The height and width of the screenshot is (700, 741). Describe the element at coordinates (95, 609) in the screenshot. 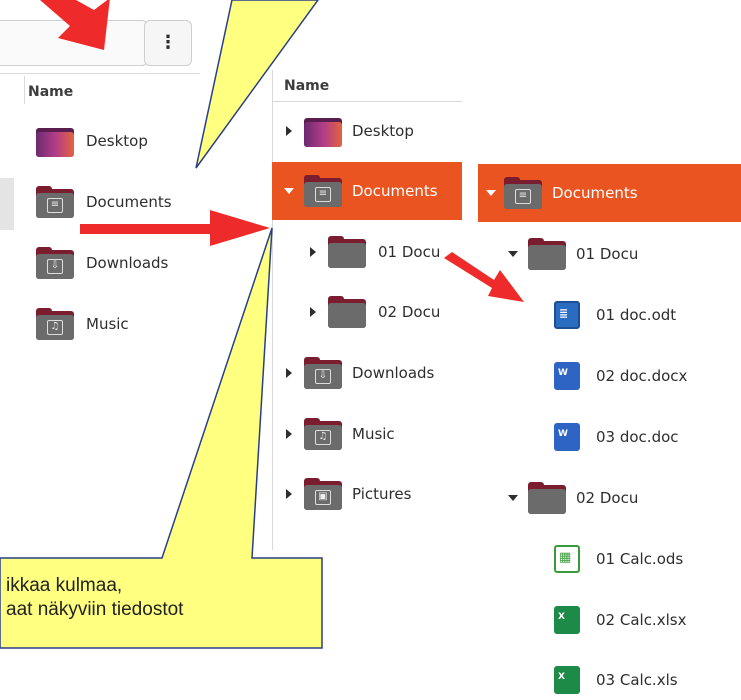

I see `callout-line-2: aat näkyviin tiedostot` at that location.